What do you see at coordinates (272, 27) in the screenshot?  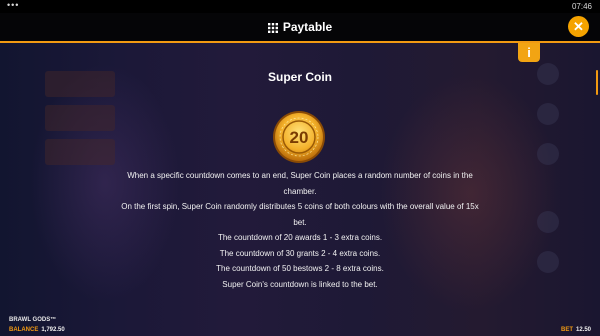 I see `grid-icon` at bounding box center [272, 27].